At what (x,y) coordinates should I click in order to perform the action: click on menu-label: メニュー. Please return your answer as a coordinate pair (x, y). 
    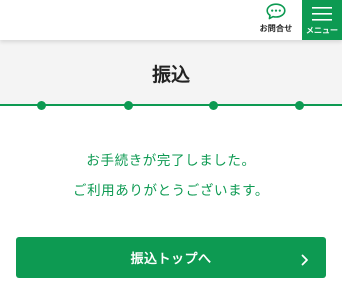
    Looking at the image, I should click on (322, 30).